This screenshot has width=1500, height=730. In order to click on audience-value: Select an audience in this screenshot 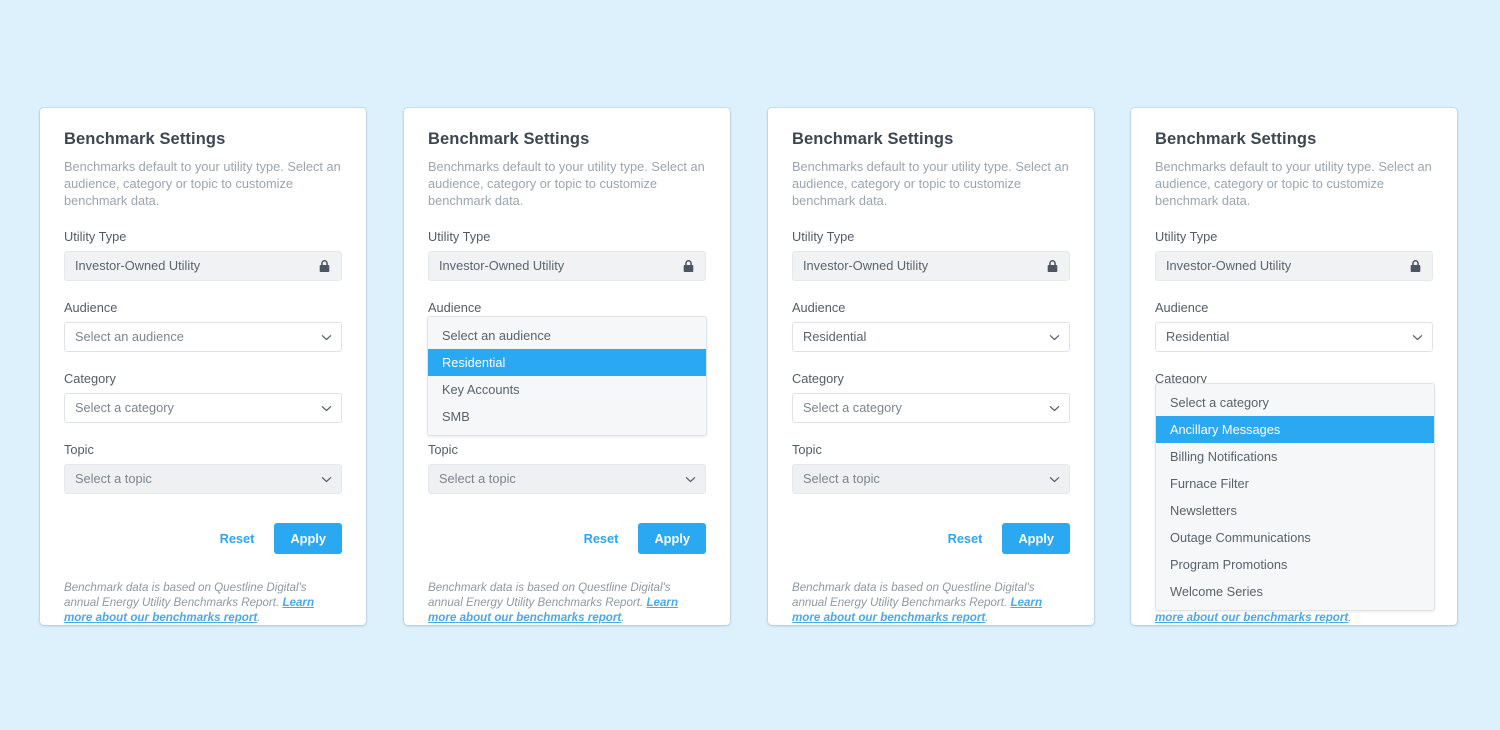, I will do `click(129, 337)`.